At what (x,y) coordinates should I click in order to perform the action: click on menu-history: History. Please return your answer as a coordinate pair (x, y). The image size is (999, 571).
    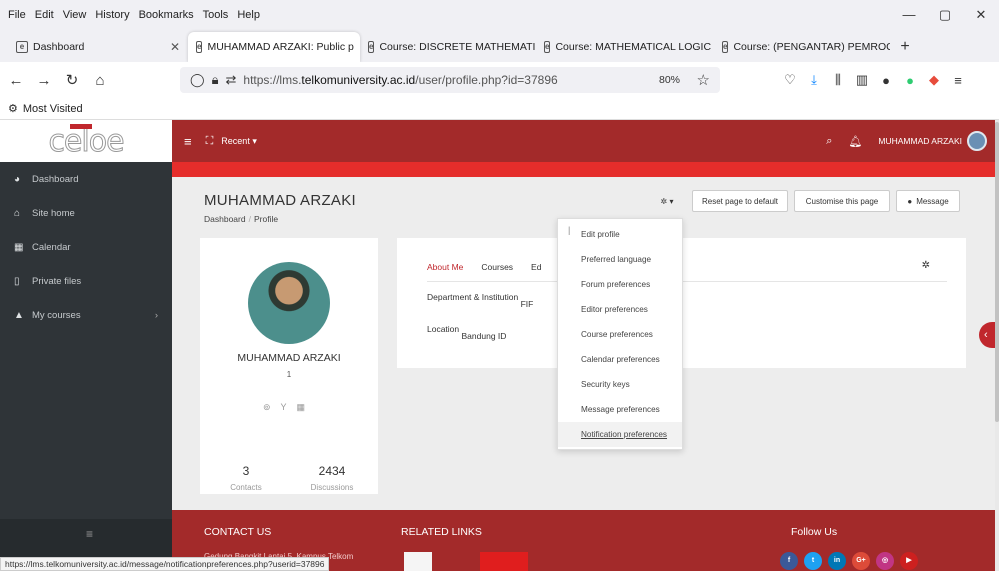
    Looking at the image, I should click on (112, 15).